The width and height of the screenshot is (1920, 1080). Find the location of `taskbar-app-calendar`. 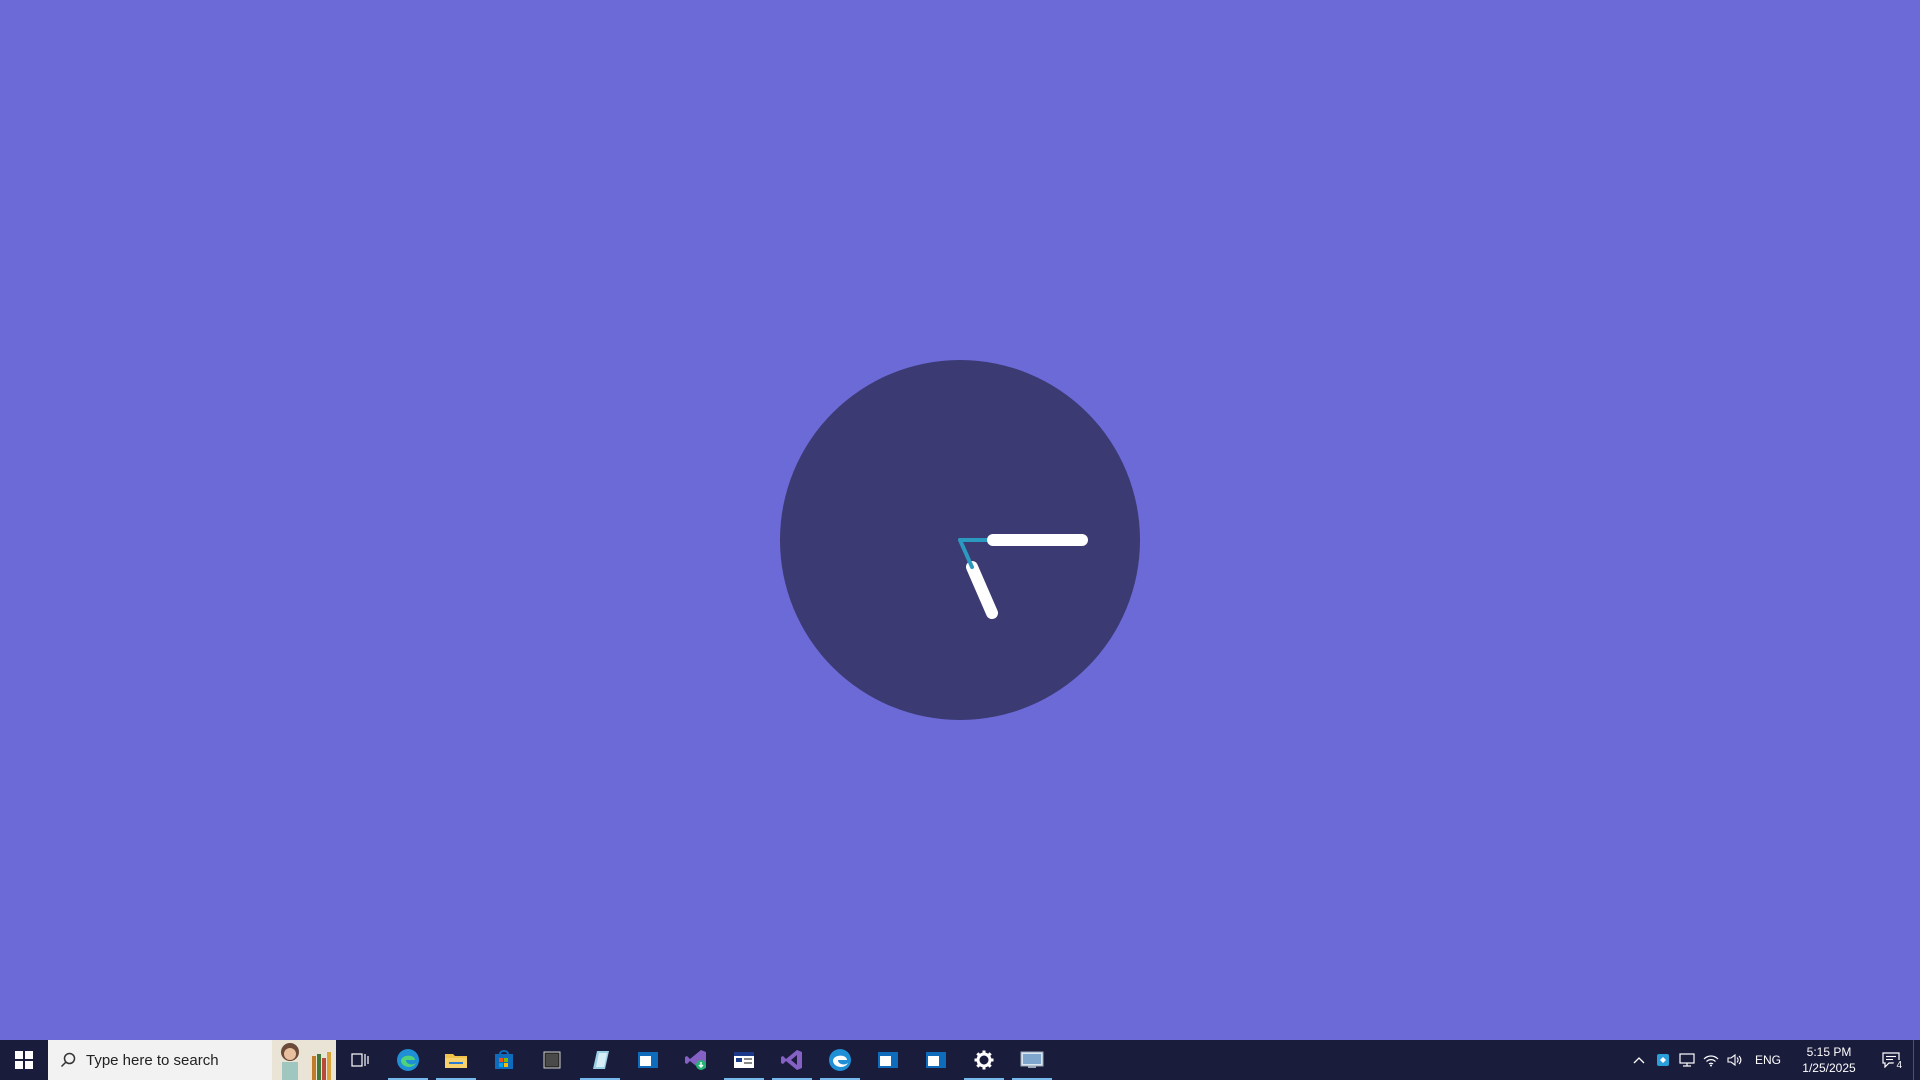

taskbar-app-calendar is located at coordinates (744, 1060).